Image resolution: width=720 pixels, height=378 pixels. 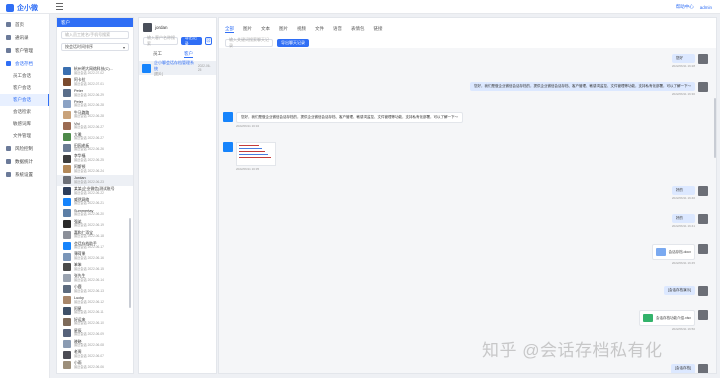 What do you see at coordinates (683, 226) in the screenshot?
I see `message-time: 2022/06/11 16:41` at bounding box center [683, 226].